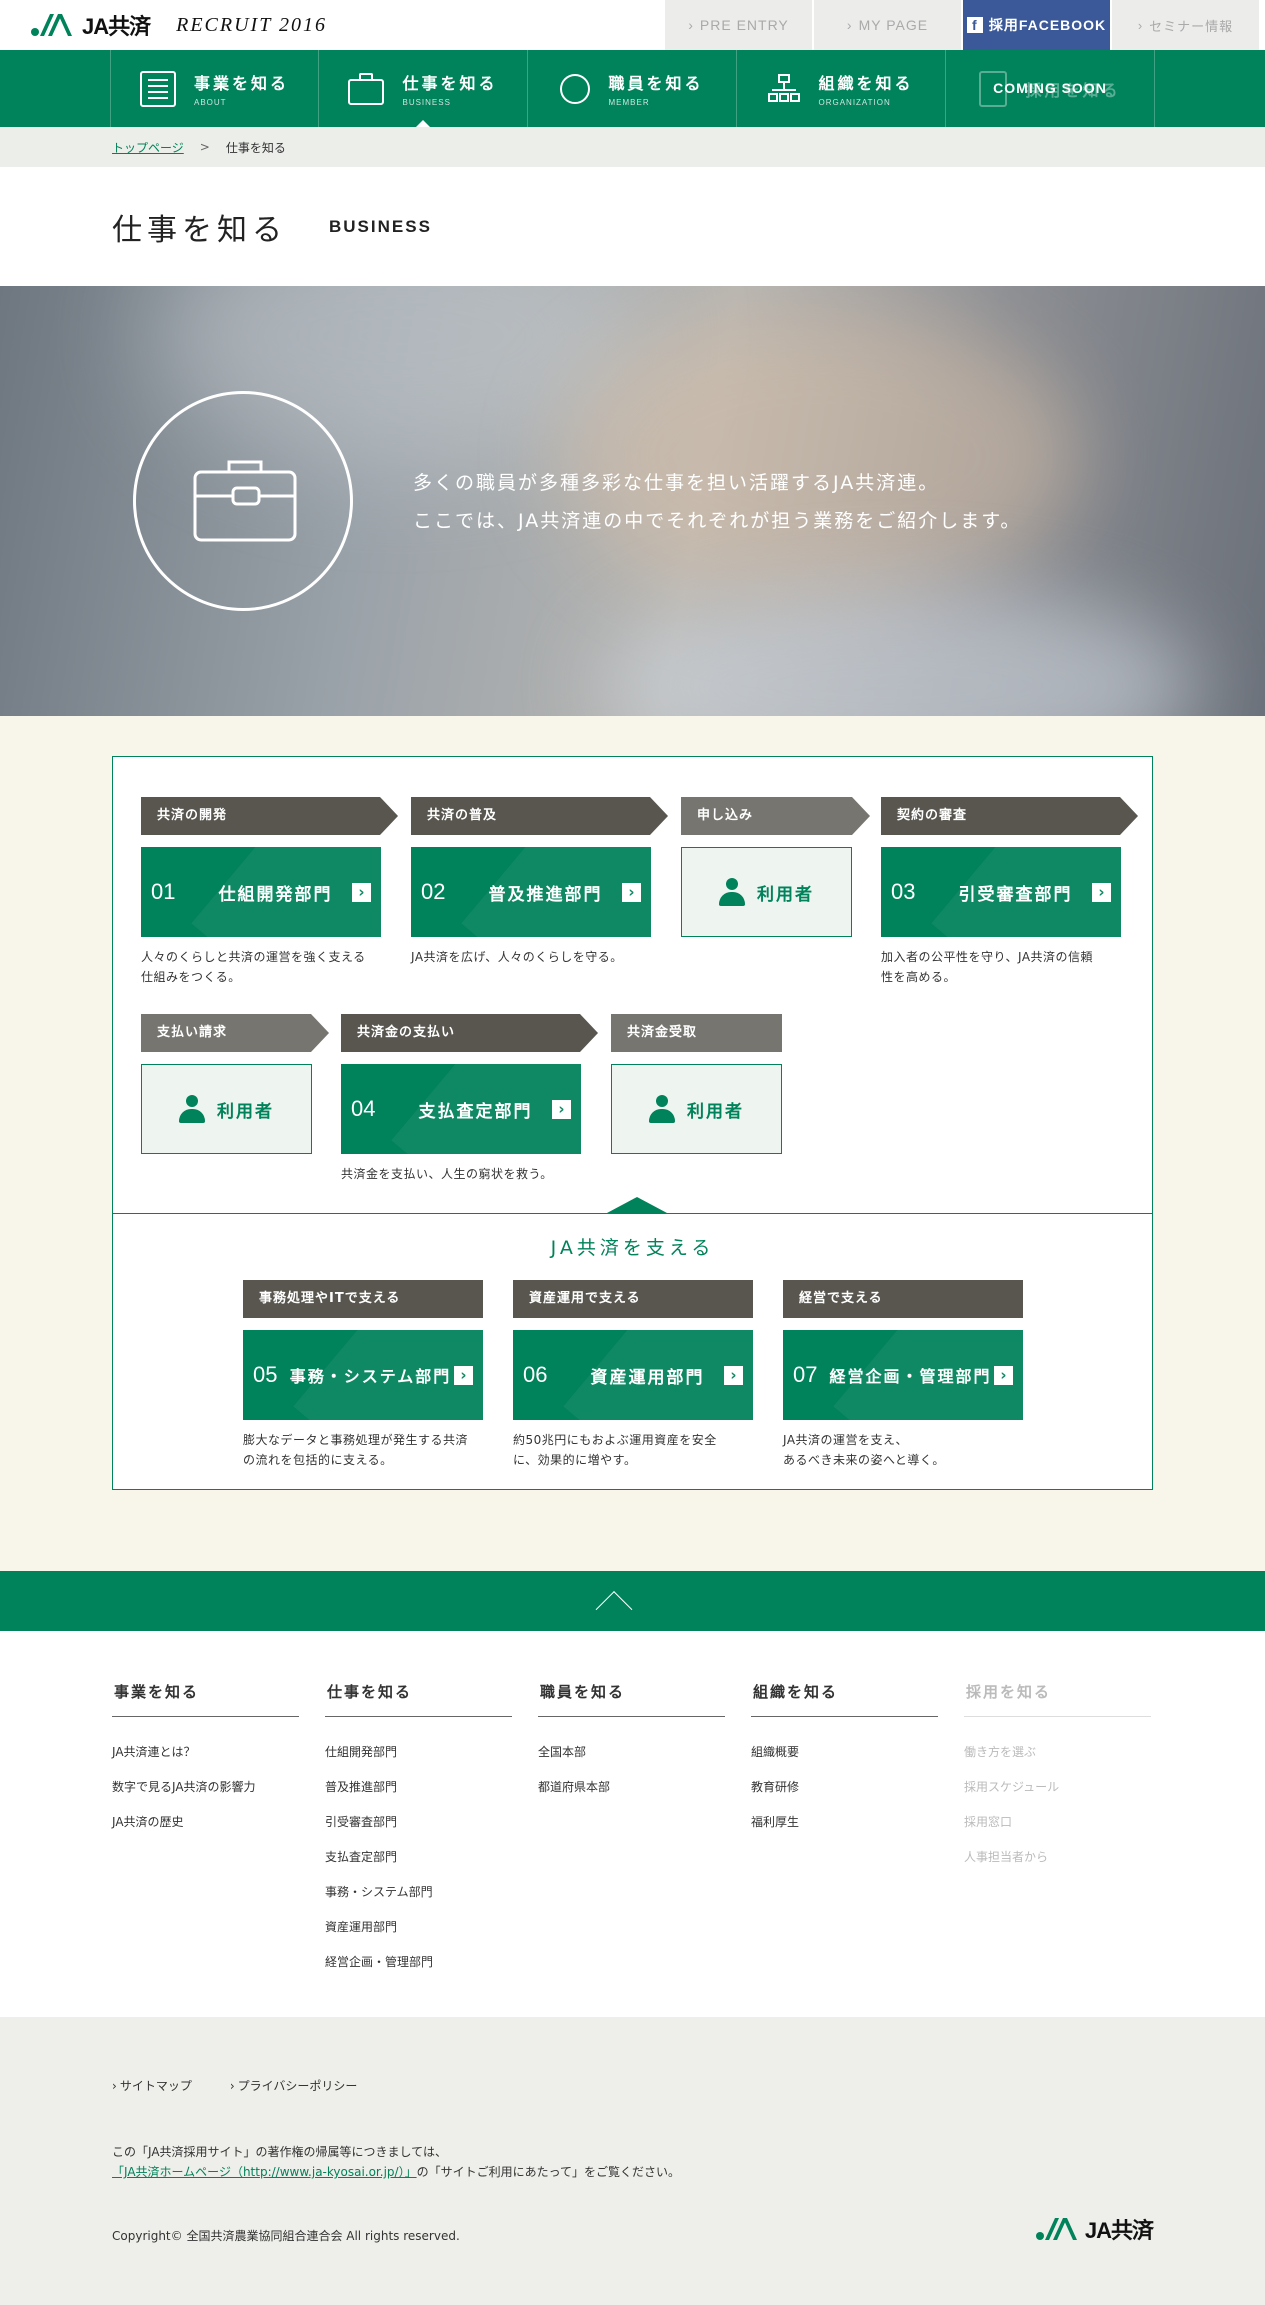 The height and width of the screenshot is (2305, 1265). What do you see at coordinates (199, 230) in the screenshot?
I see `page-title: 仕事を知る` at bounding box center [199, 230].